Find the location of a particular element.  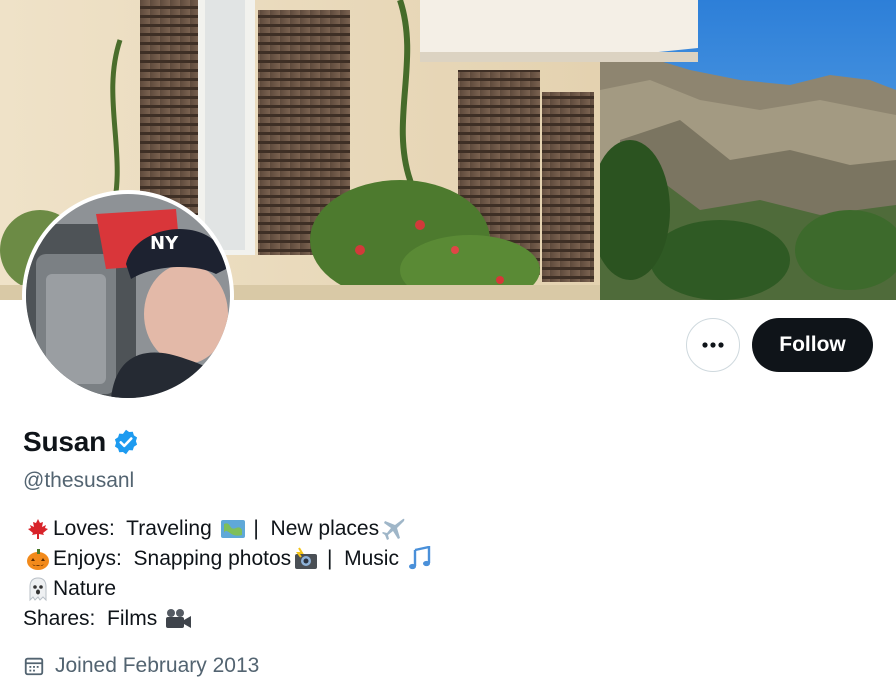

bio-text-new-places: | New places is located at coordinates (313, 528).